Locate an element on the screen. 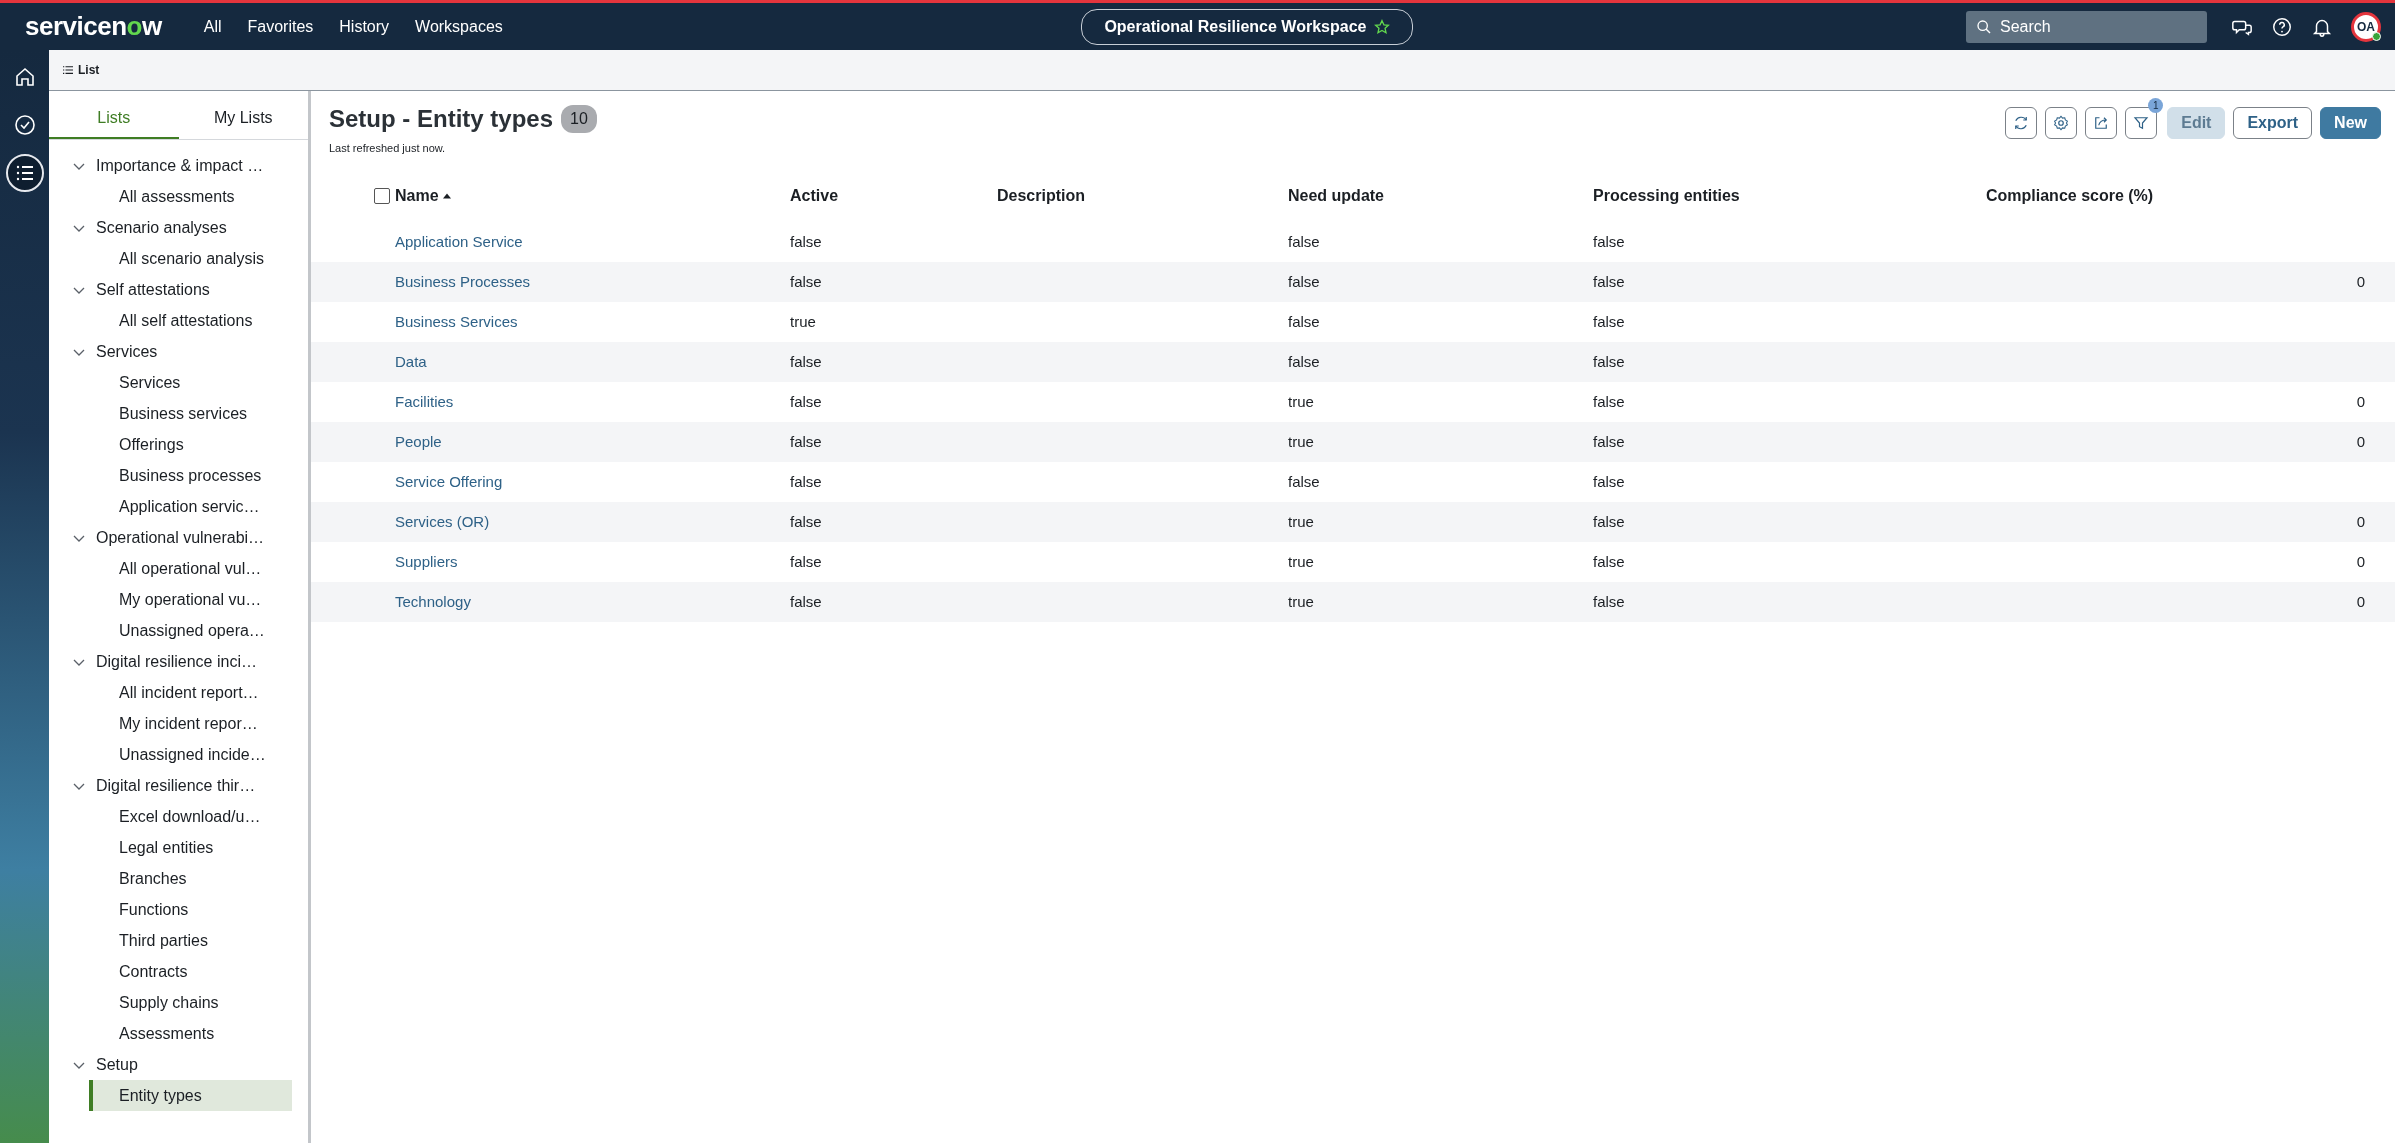  menu-item: History is located at coordinates (364, 26).